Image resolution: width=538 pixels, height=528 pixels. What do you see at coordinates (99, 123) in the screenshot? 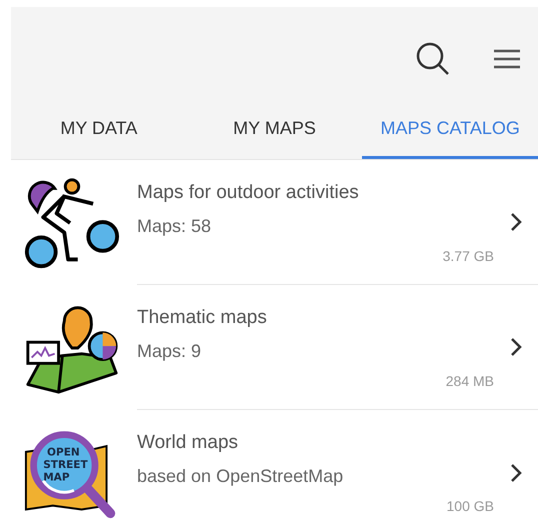
I see `tab: MY DATA` at bounding box center [99, 123].